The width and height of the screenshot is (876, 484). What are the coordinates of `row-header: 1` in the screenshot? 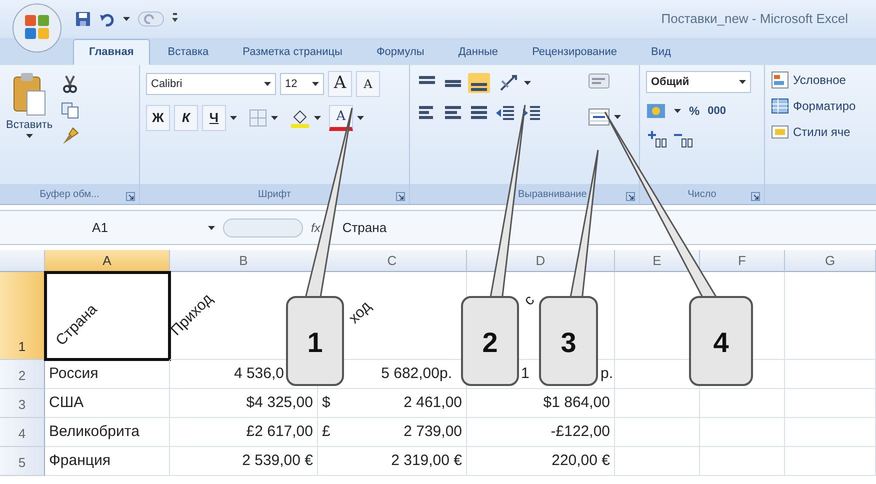 It's located at (22, 316).